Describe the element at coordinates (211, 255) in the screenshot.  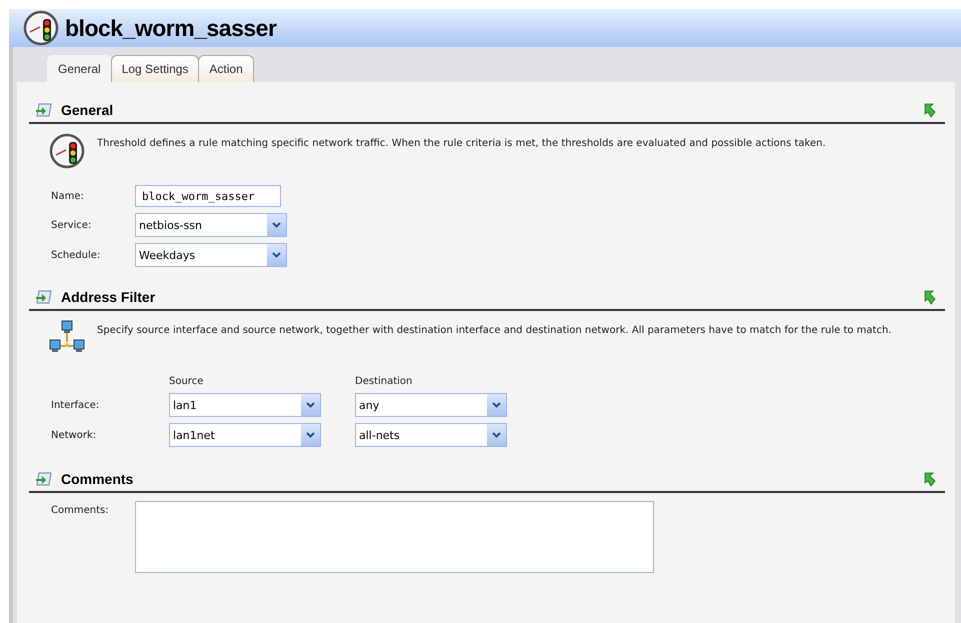
I see `dropdown-field: Weekdays` at that location.